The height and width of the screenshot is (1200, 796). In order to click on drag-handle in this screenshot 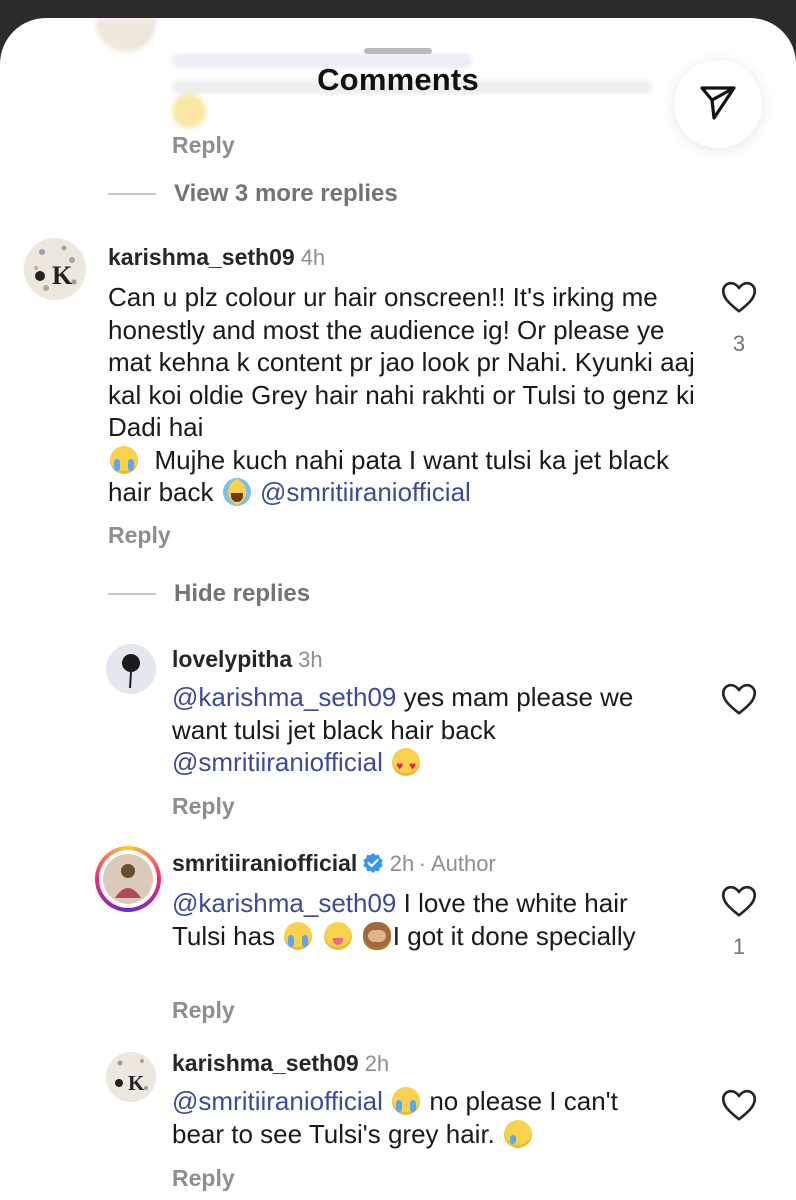, I will do `click(398, 51)`.